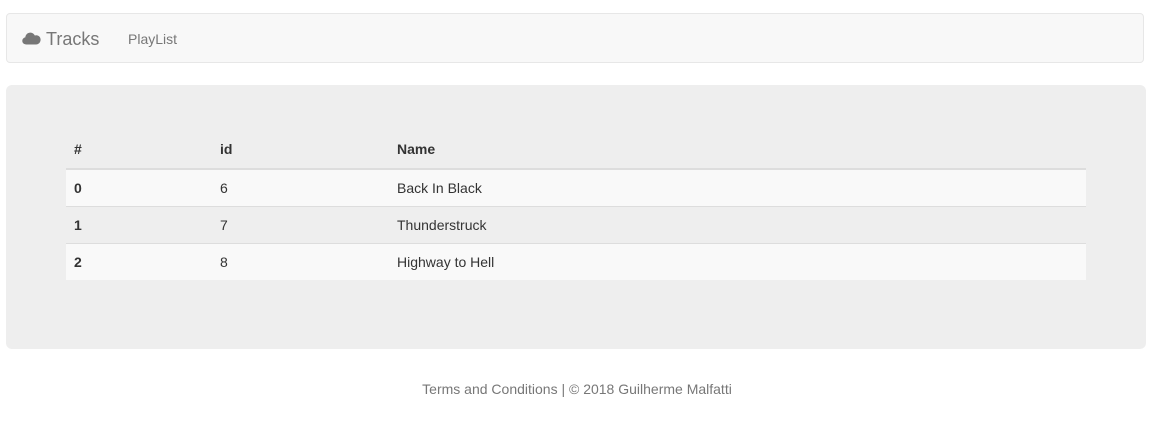 This screenshot has width=1154, height=426. What do you see at coordinates (300, 261) in the screenshot?
I see `cell-id: 8` at bounding box center [300, 261].